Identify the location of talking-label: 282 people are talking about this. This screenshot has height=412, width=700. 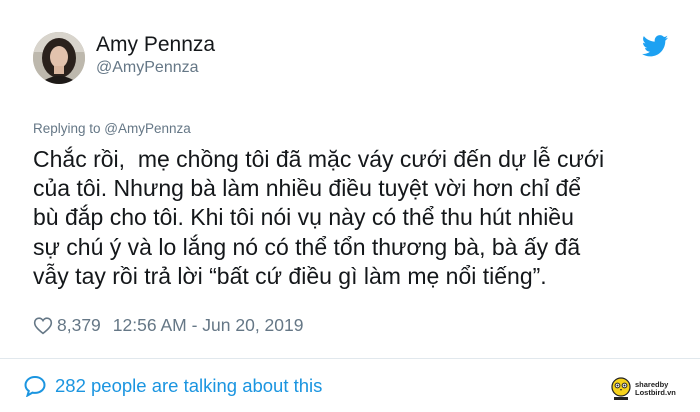
(188, 386).